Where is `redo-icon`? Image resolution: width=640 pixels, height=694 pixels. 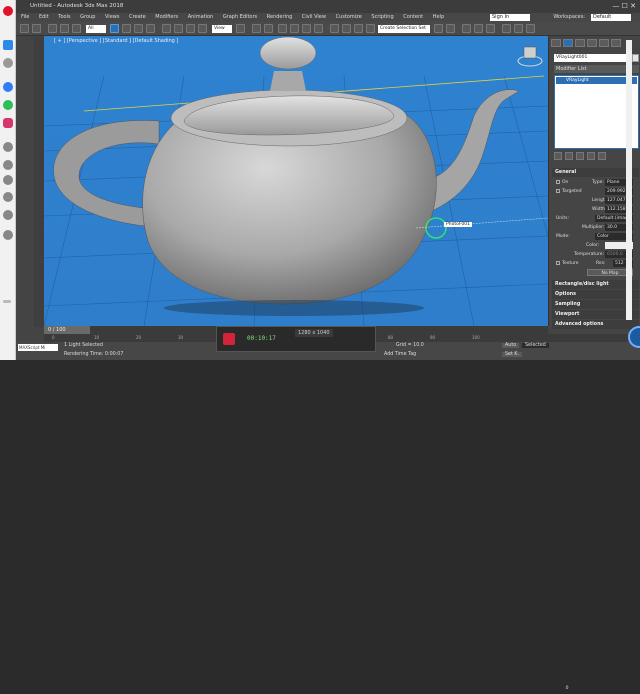
redo-icon is located at coordinates (36, 28).